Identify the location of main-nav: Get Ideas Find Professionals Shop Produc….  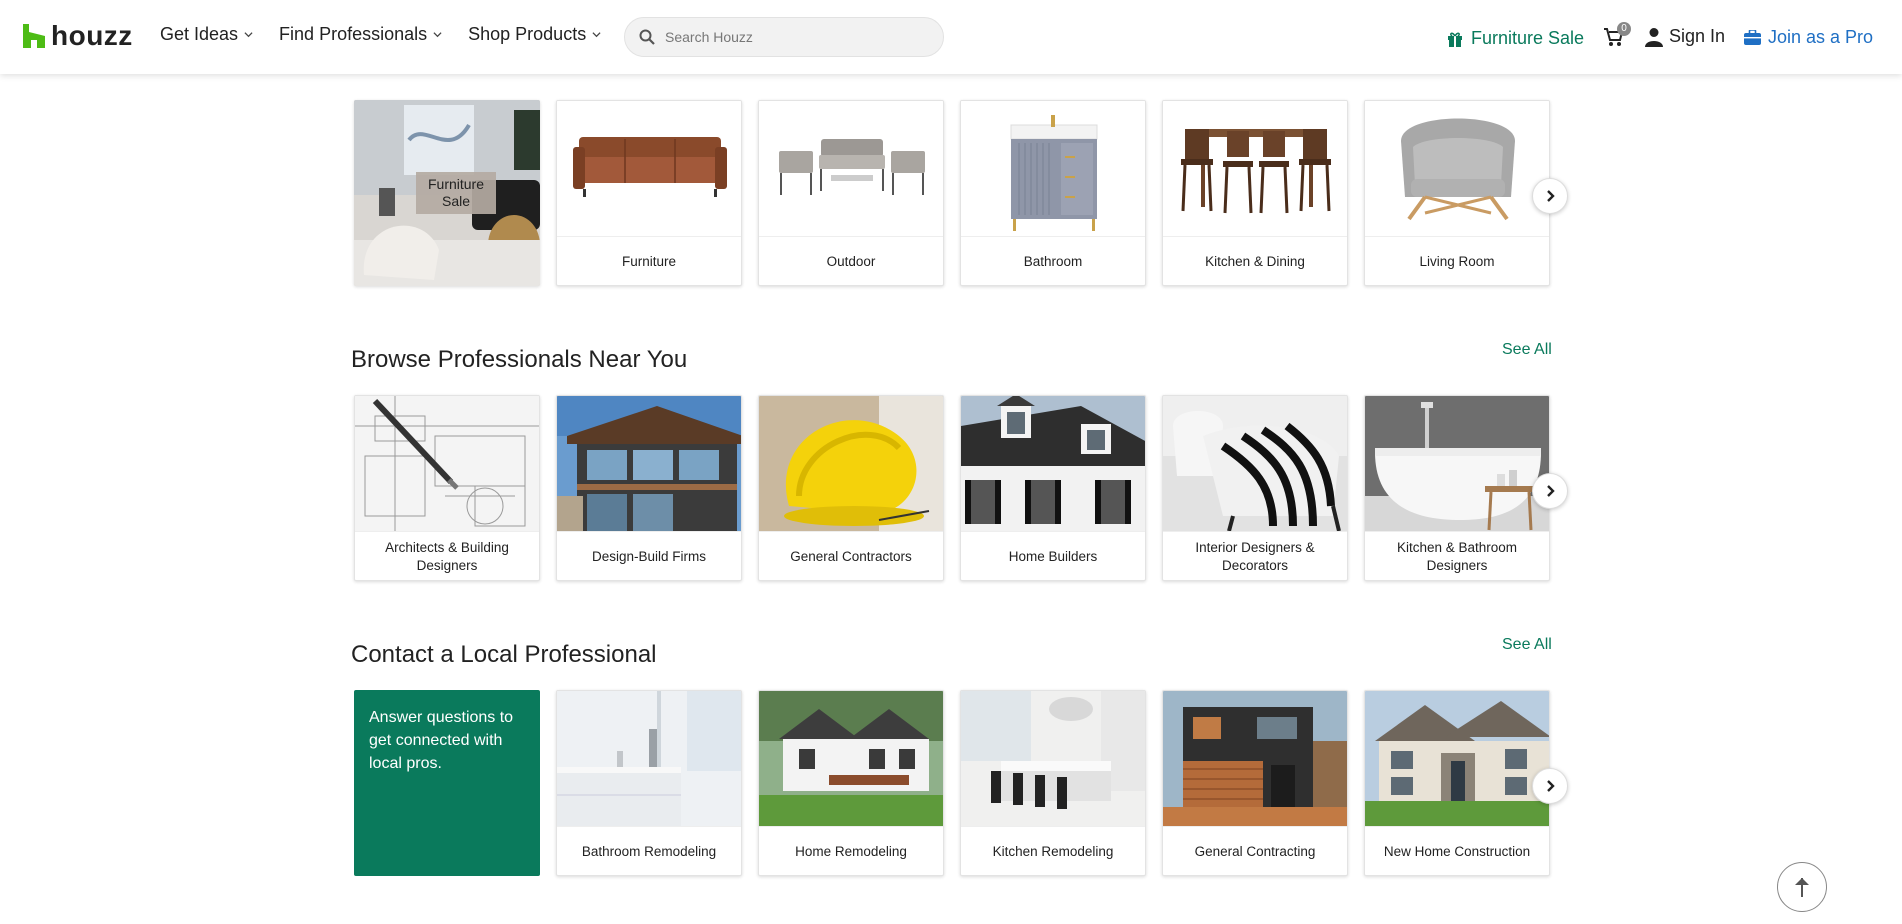
(380, 34).